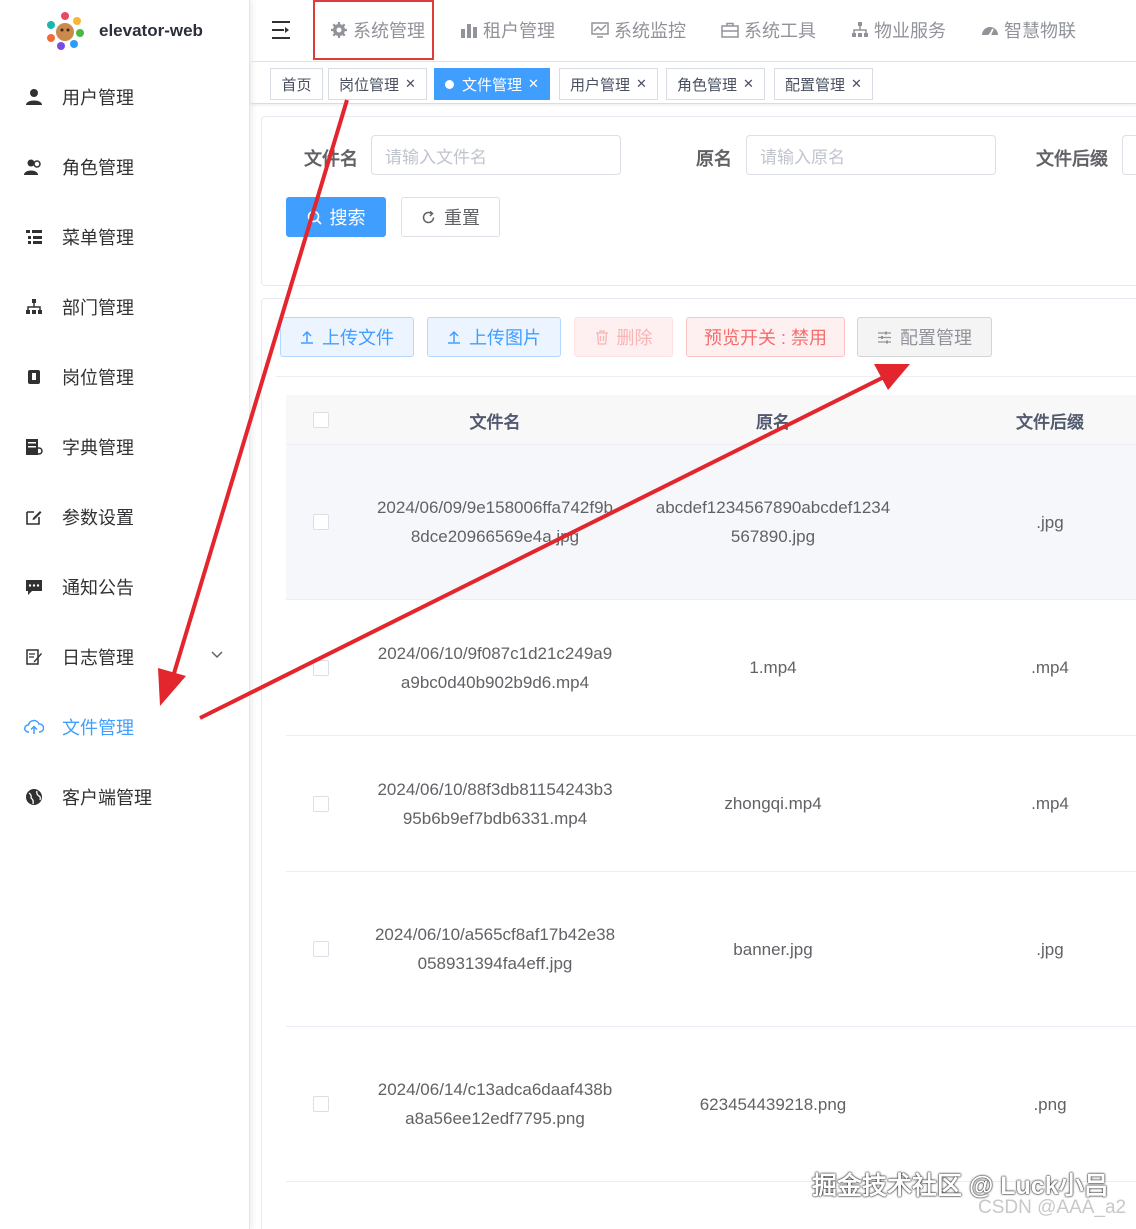 The height and width of the screenshot is (1229, 1136). I want to click on config-management-button: 配置管理, so click(924, 337).